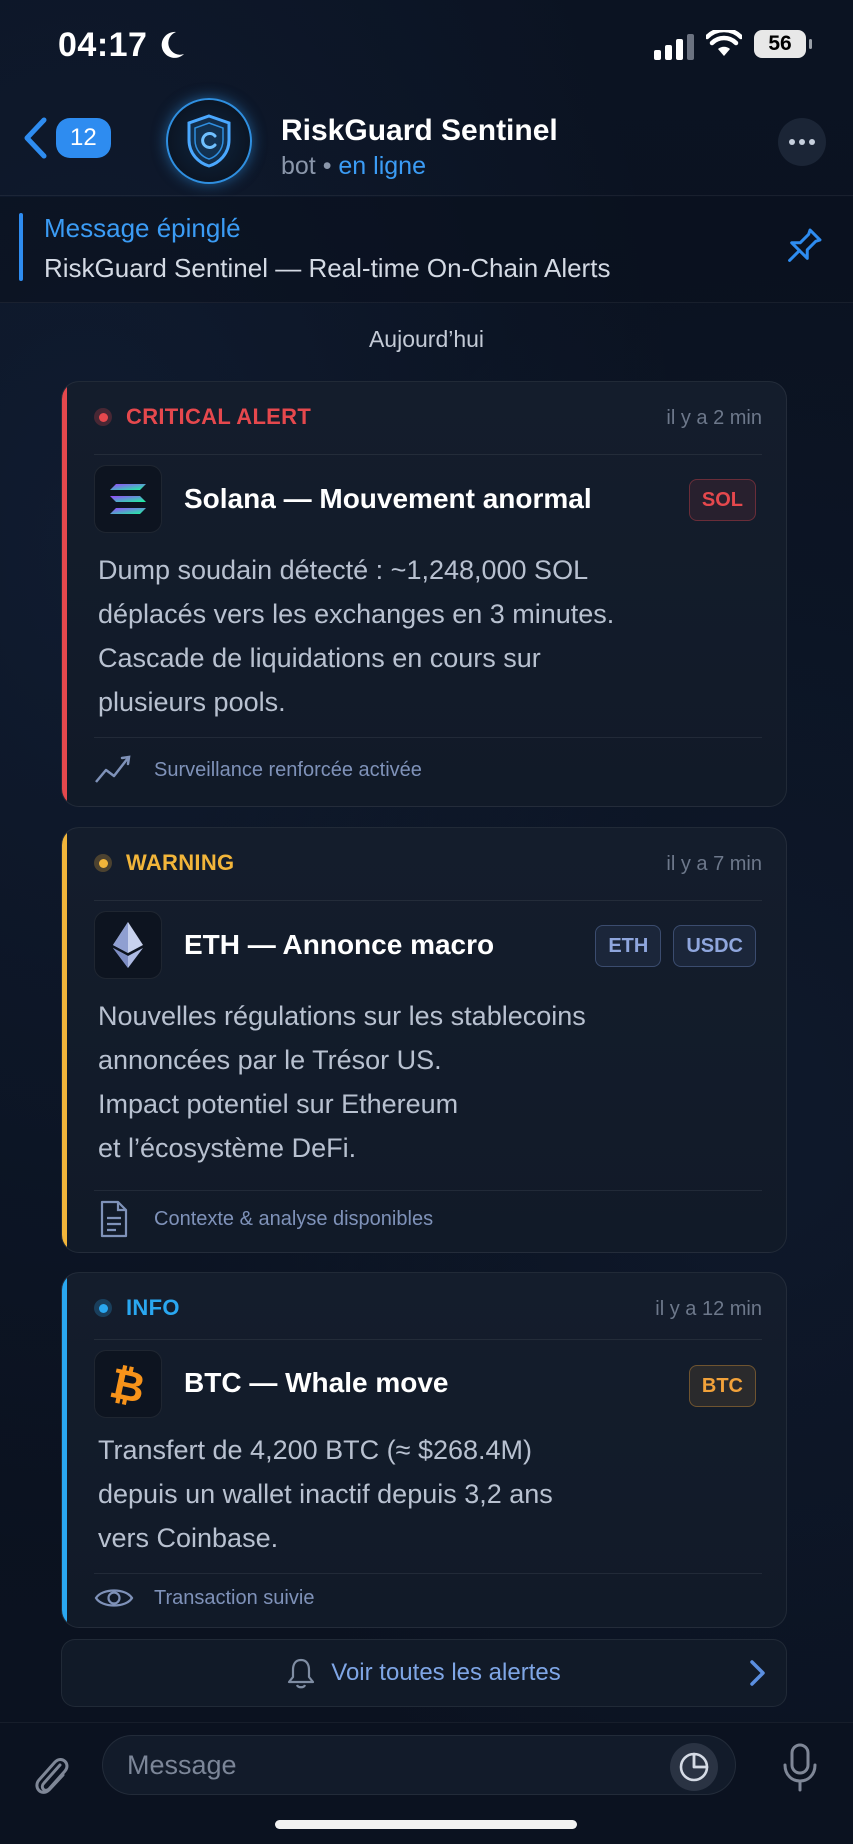  I want to click on alert-title: ETH — Annonce macro, so click(339, 944).